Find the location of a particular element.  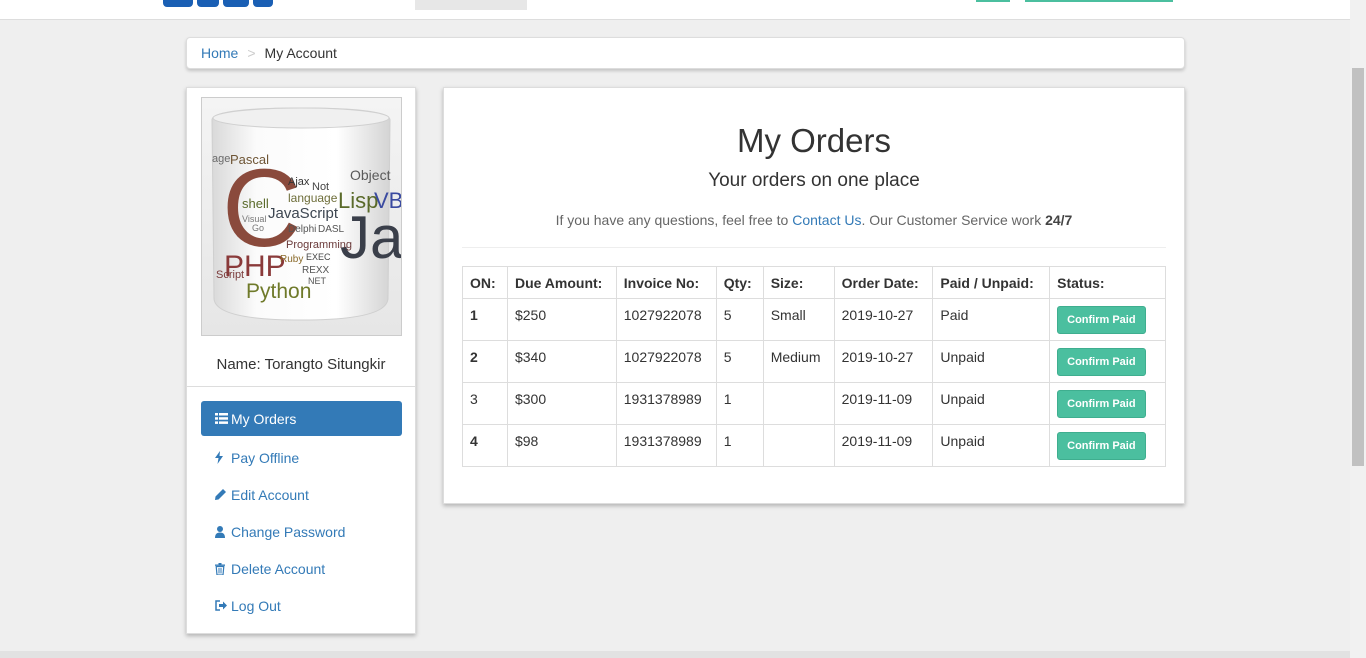

cell-date: 2019-10-27 is located at coordinates (883, 319).